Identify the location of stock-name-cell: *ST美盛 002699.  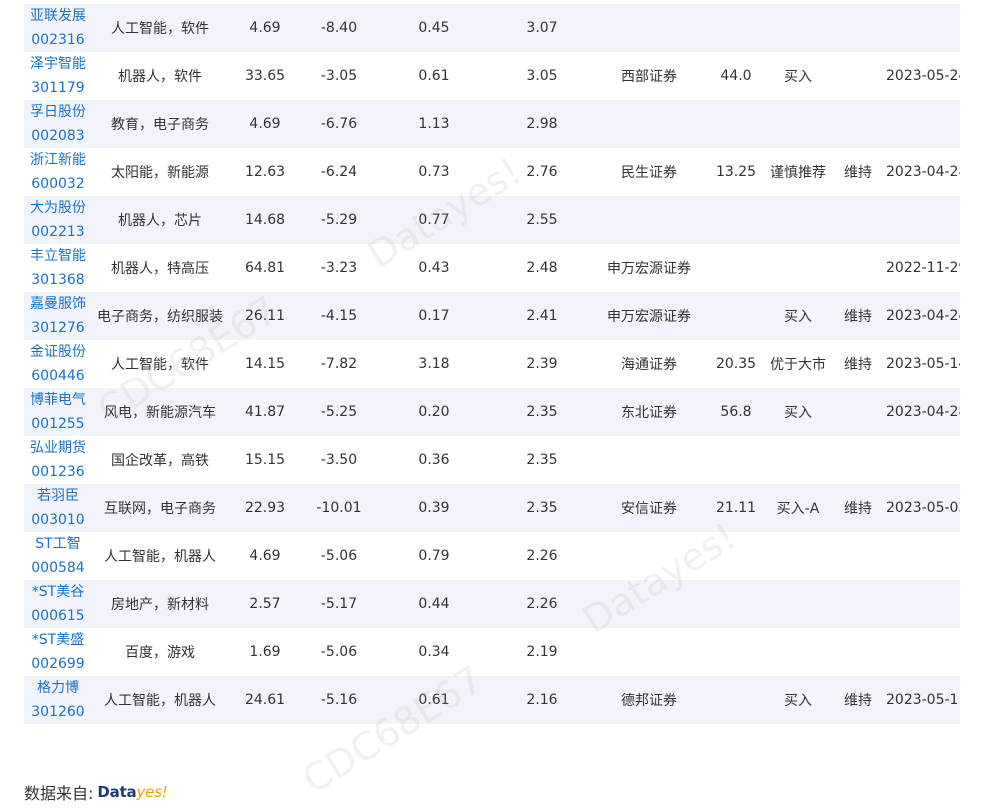
(58, 652).